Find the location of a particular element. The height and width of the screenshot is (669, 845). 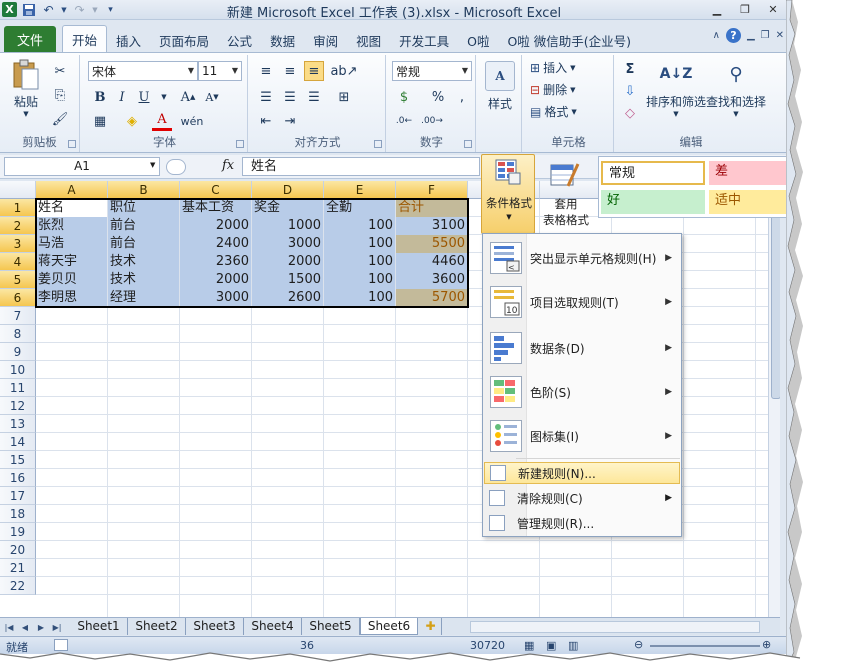

number-launcher-icon is located at coordinates (468, 144).